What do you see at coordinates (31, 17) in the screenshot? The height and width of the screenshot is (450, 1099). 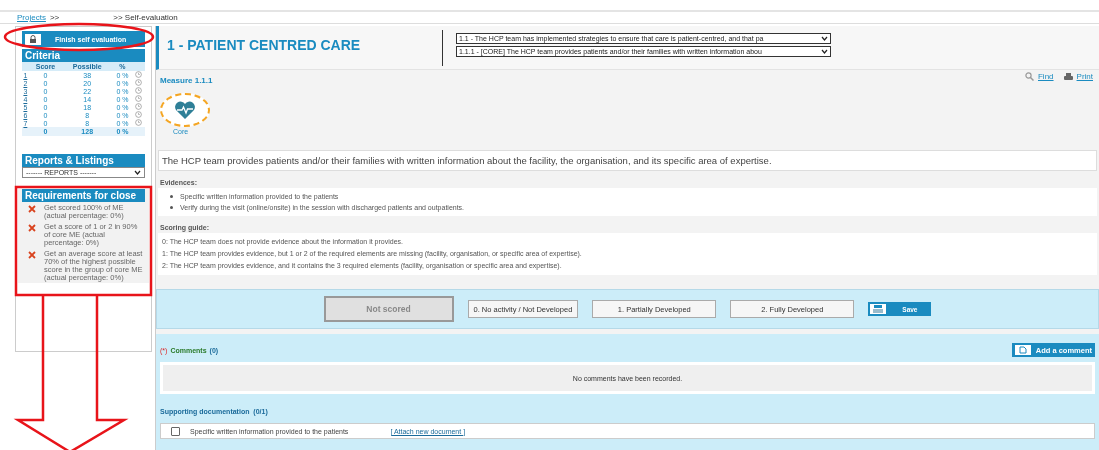 I see `breadcrumb-link: Projects` at bounding box center [31, 17].